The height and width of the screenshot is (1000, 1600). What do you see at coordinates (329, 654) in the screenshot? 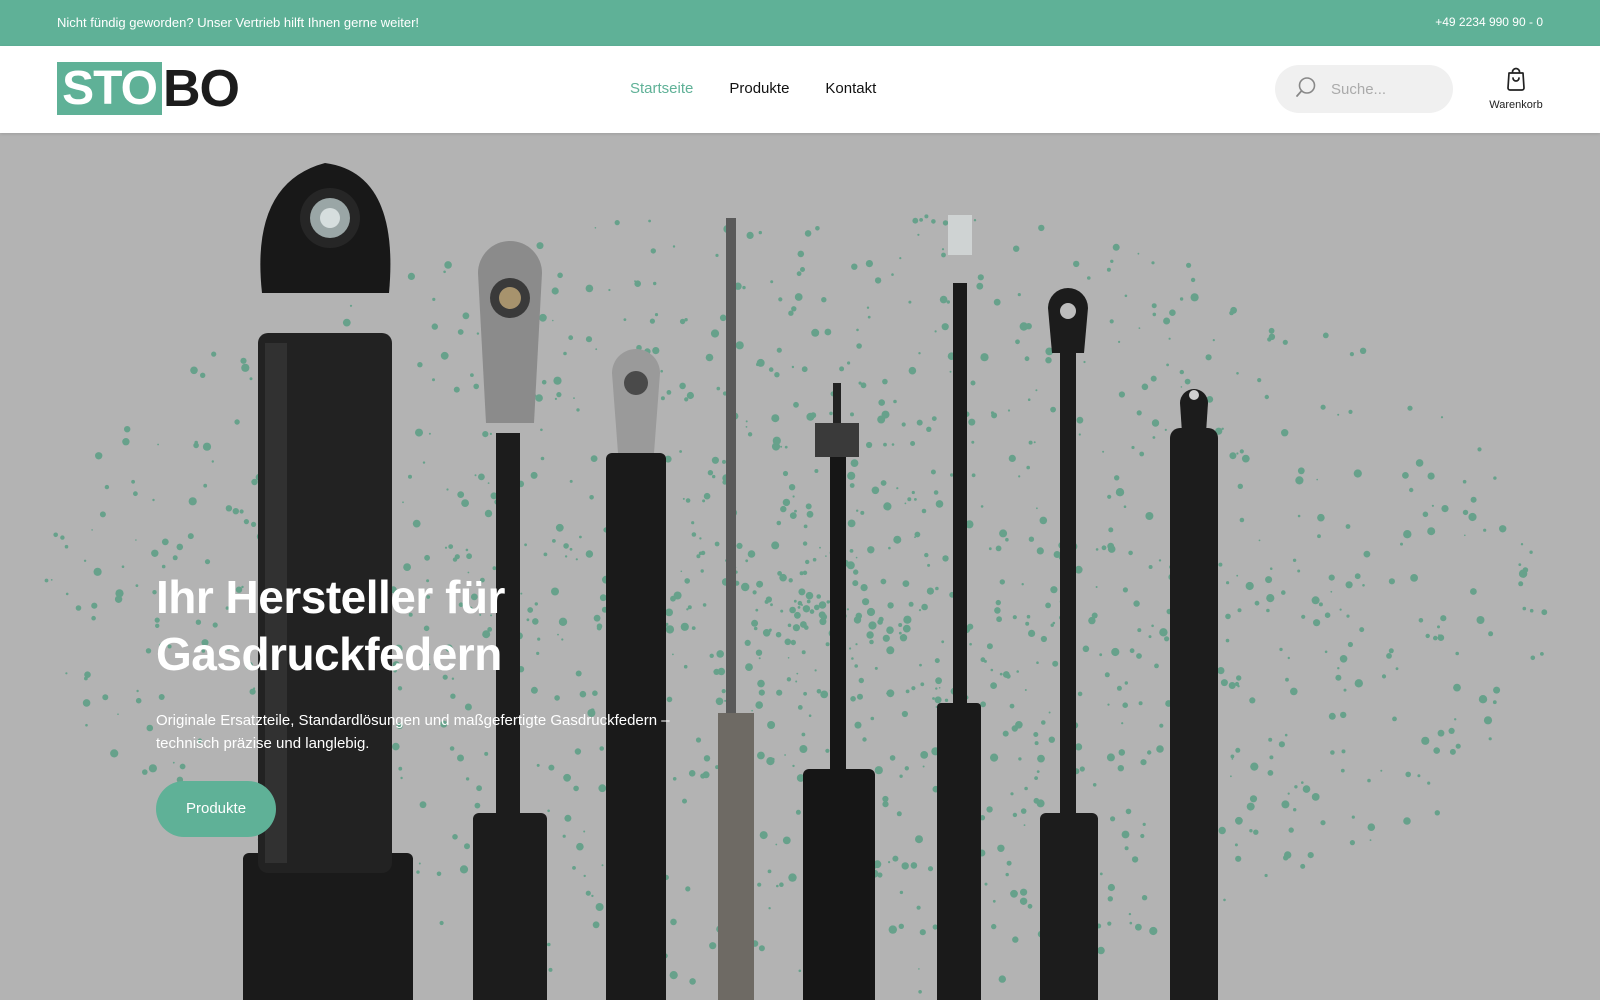
I see `hero-title-line-2: Gasdruckfedern` at bounding box center [329, 654].